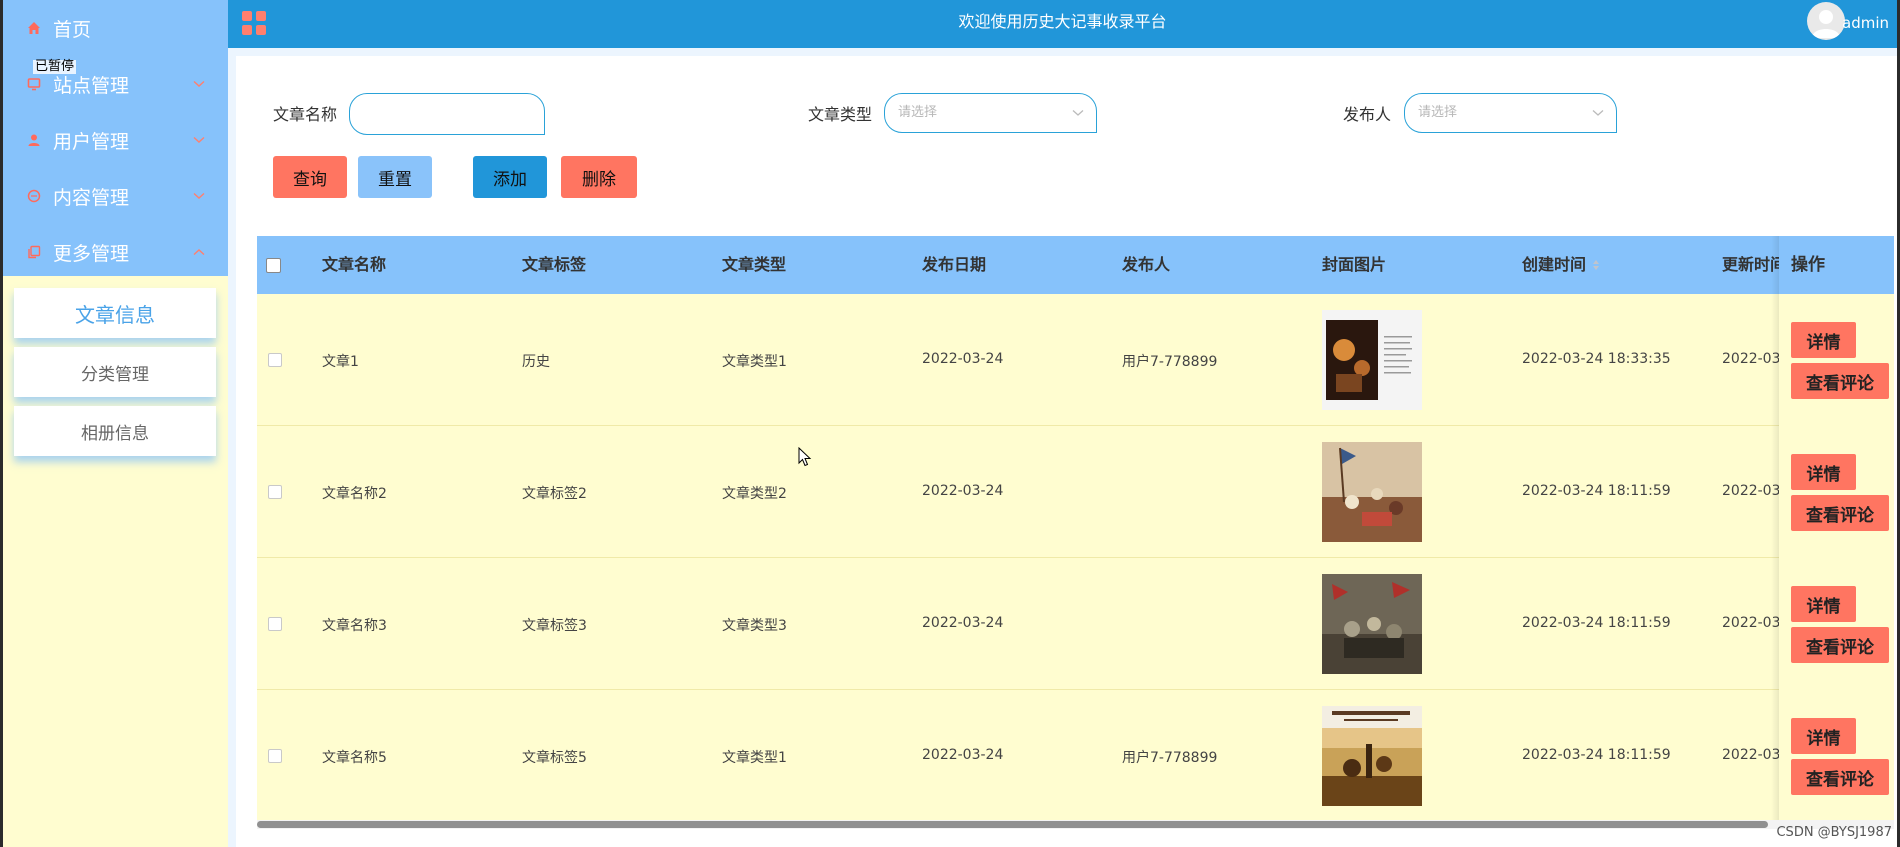  Describe the element at coordinates (918, 112) in the screenshot. I see `article-type-placeholder: 请选择` at that location.